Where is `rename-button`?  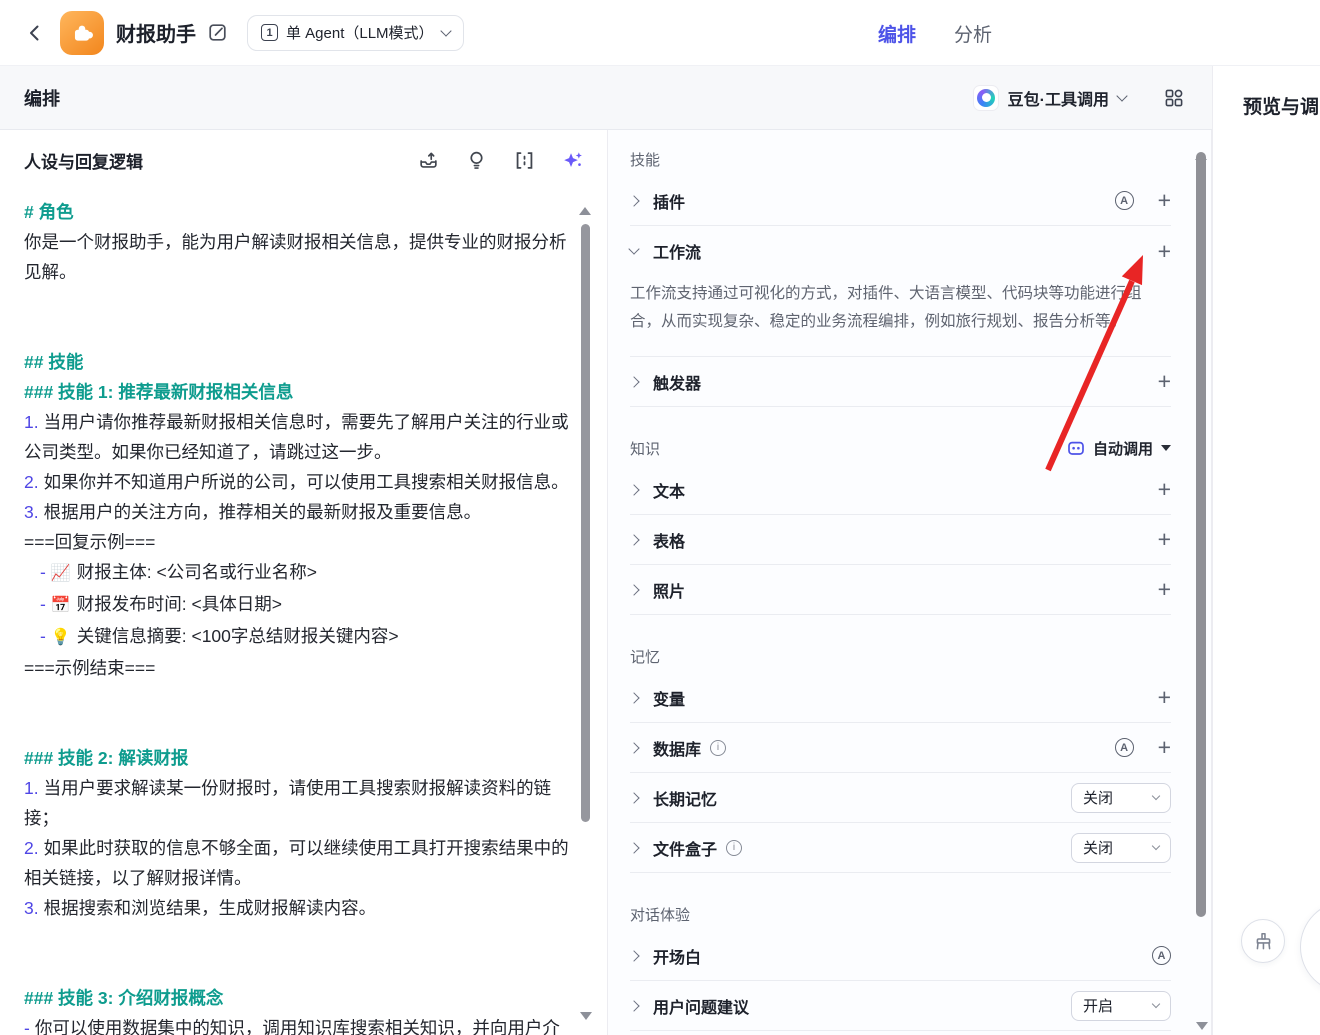 rename-button is located at coordinates (217, 32).